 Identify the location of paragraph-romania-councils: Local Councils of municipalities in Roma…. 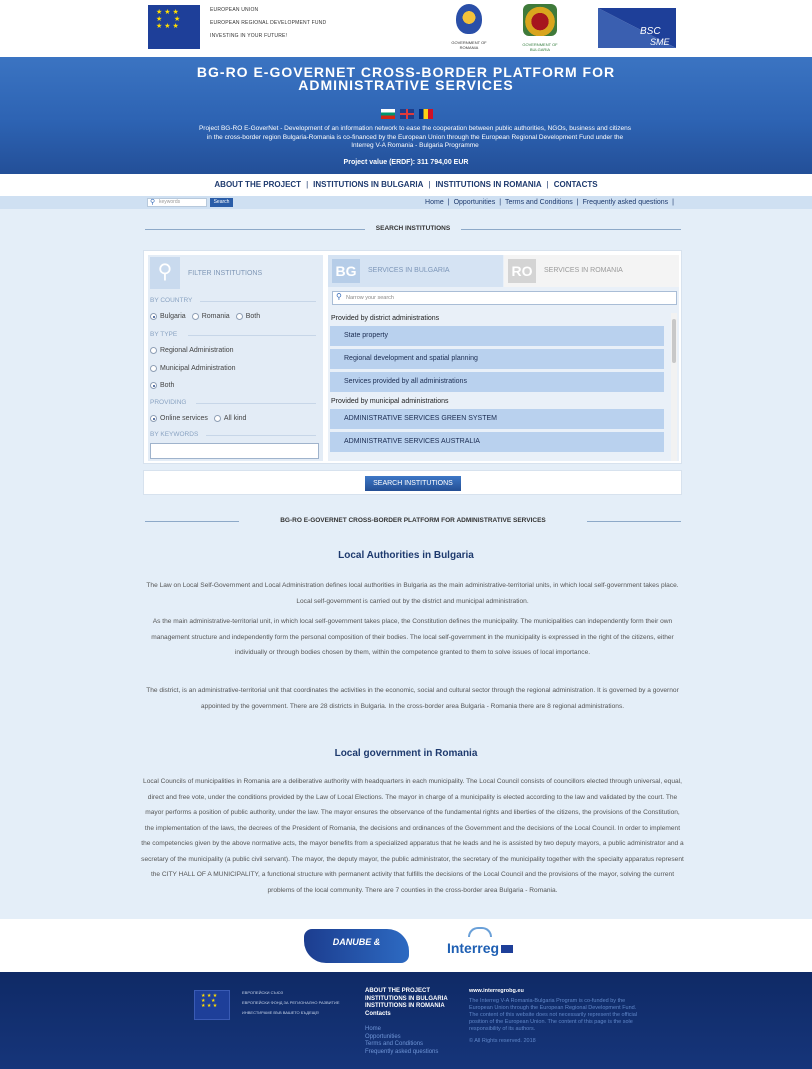
(412, 836).